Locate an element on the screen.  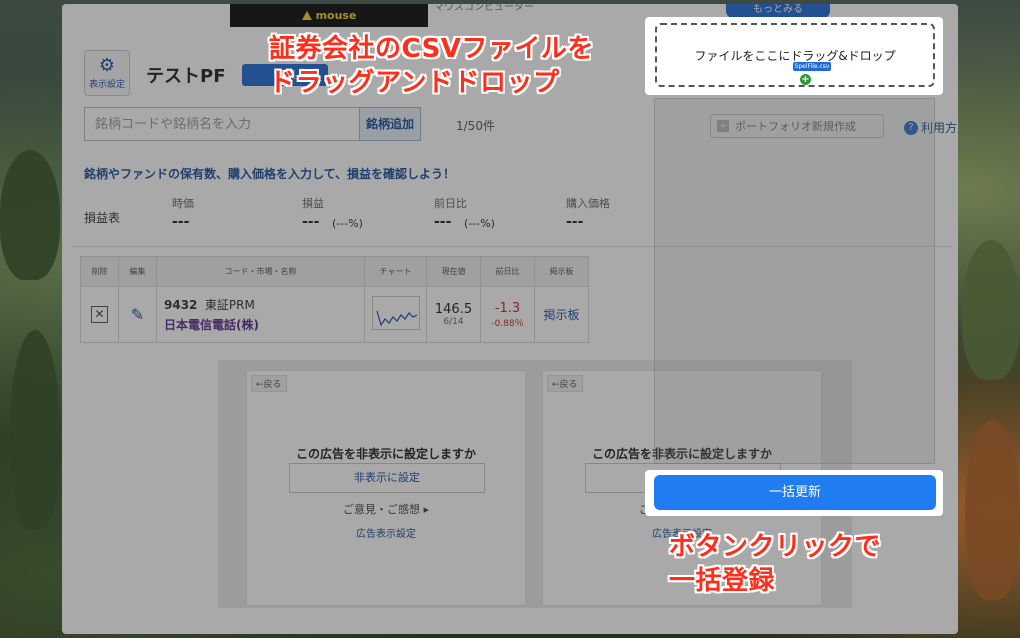
message-board-link: 掲示板 is located at coordinates (561, 315).